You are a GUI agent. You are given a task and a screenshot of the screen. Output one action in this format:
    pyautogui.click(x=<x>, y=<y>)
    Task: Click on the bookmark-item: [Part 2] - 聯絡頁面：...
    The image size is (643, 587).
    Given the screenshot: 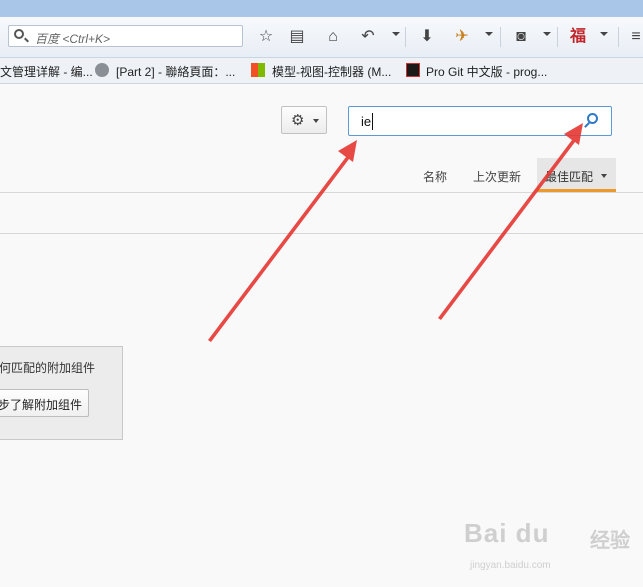 What is the action you would take?
    pyautogui.click(x=175, y=71)
    